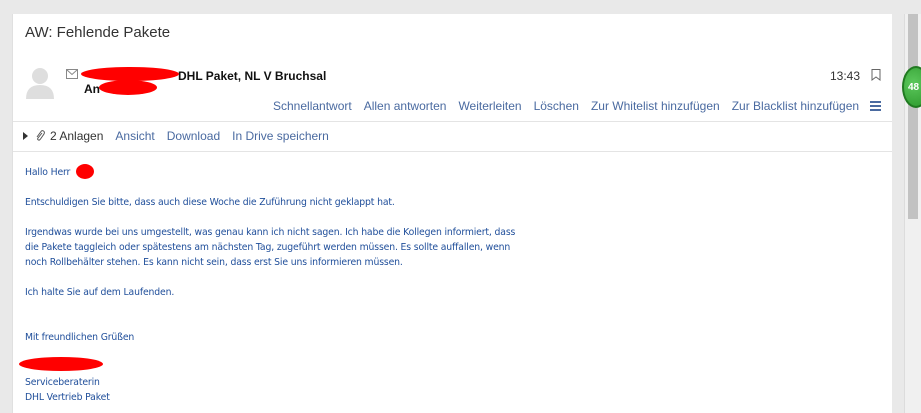 This screenshot has width=921, height=413. What do you see at coordinates (25, 136) in the screenshot?
I see `expand-caret-icon` at bounding box center [25, 136].